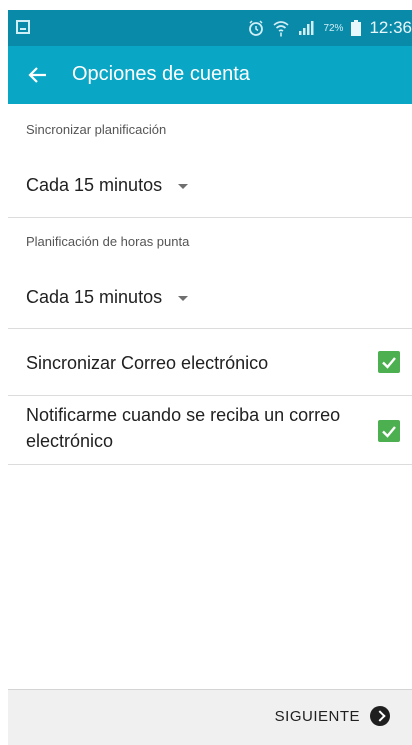 The height and width of the screenshot is (745, 412). Describe the element at coordinates (256, 28) in the screenshot. I see `alarm-icon` at that location.